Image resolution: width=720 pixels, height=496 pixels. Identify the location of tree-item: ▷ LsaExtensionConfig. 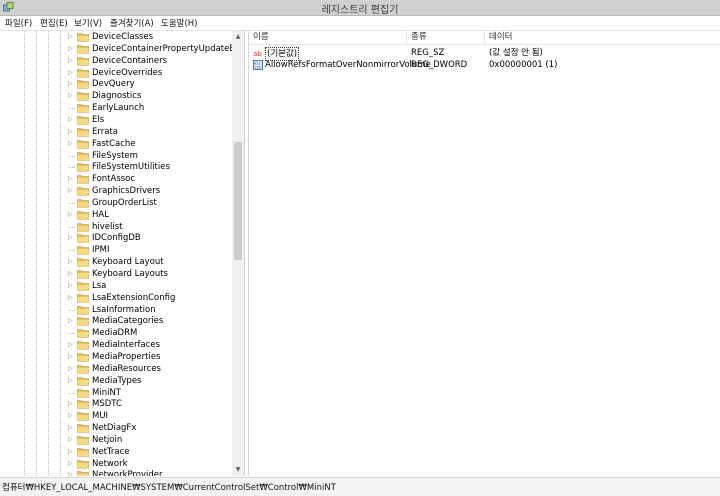
(150, 298).